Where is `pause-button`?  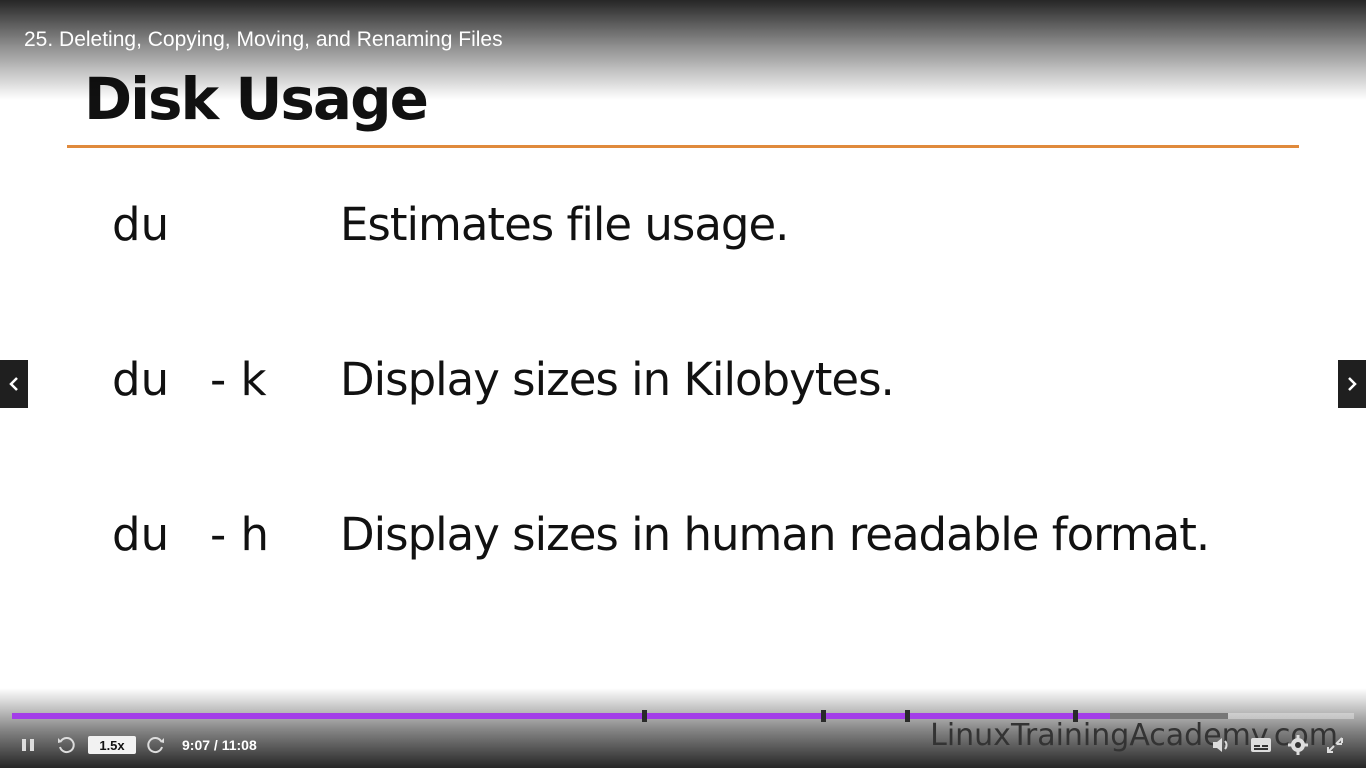
pause-button is located at coordinates (31, 745).